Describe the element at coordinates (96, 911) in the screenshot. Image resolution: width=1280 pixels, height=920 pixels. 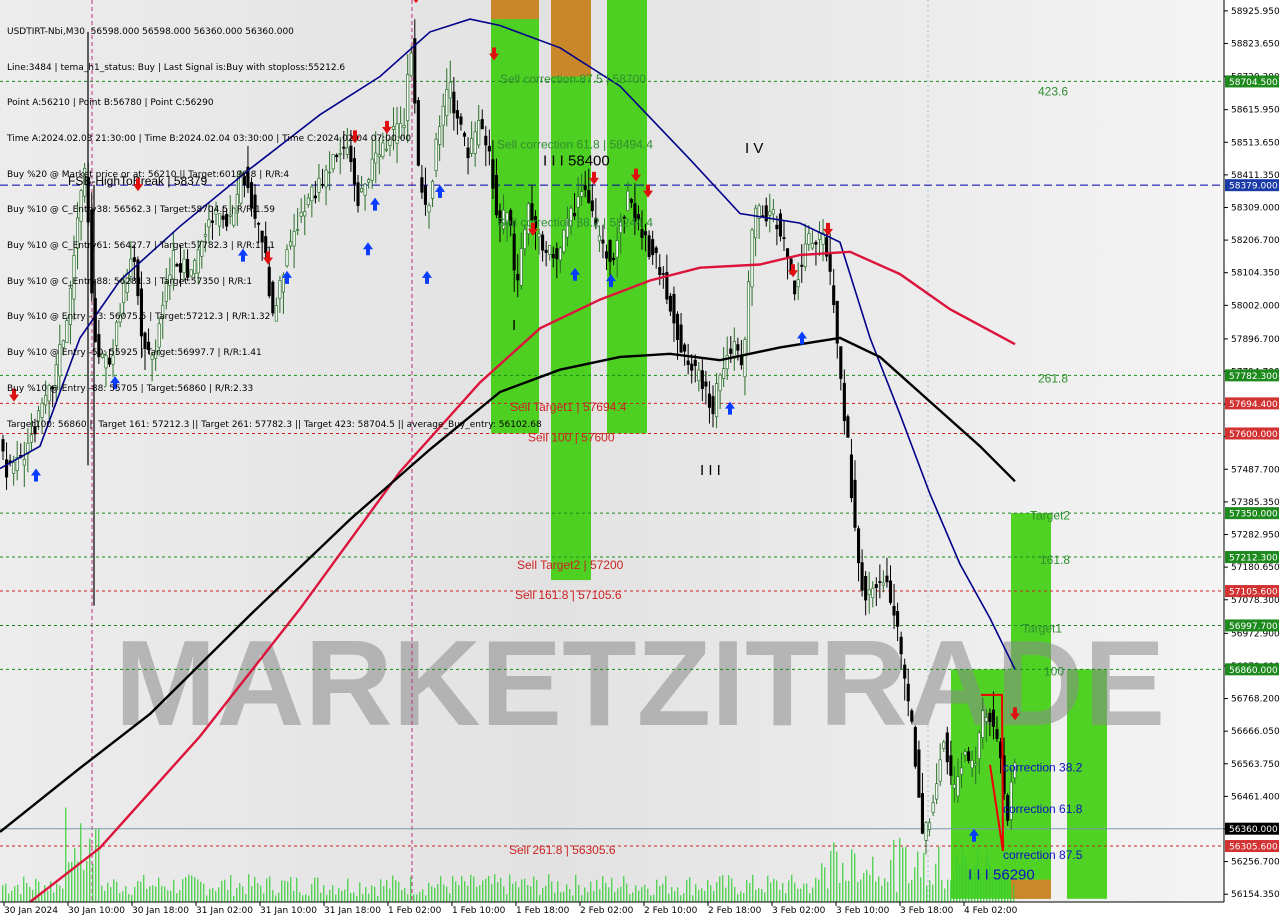
I see `x-tick-label: 30 Jan 10:00` at that location.